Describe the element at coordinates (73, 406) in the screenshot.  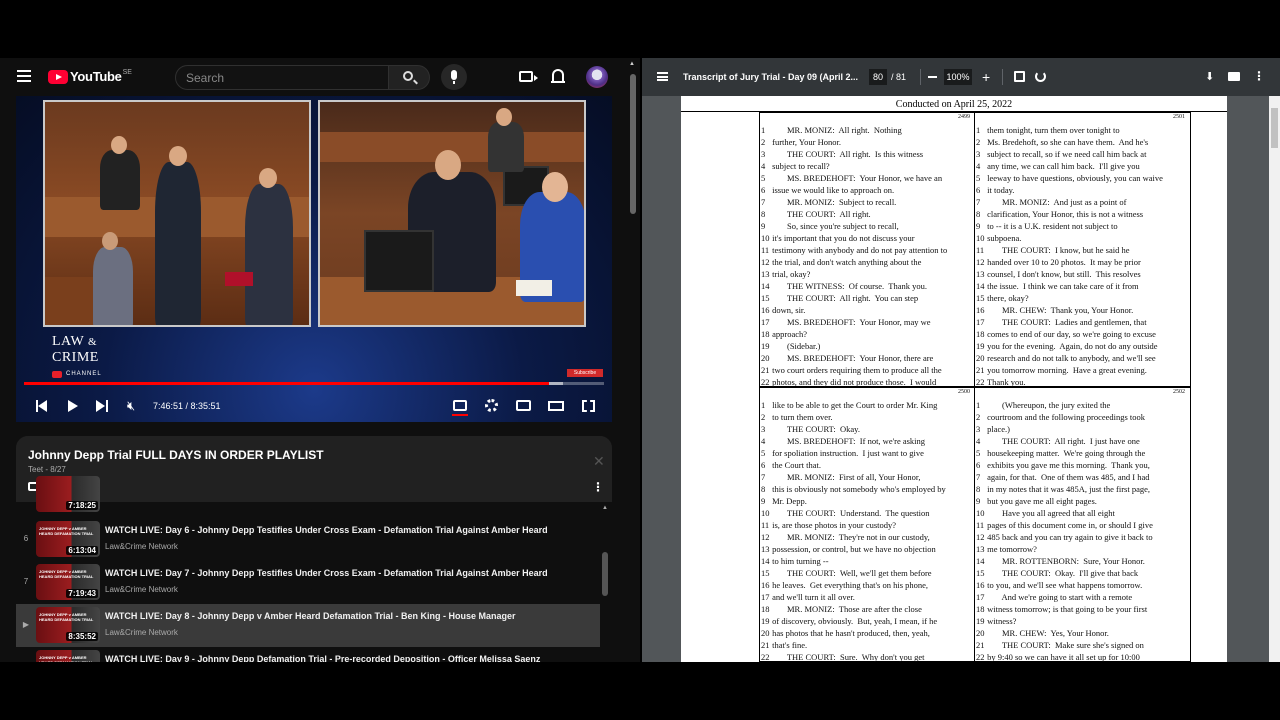
I see `play-icon` at that location.